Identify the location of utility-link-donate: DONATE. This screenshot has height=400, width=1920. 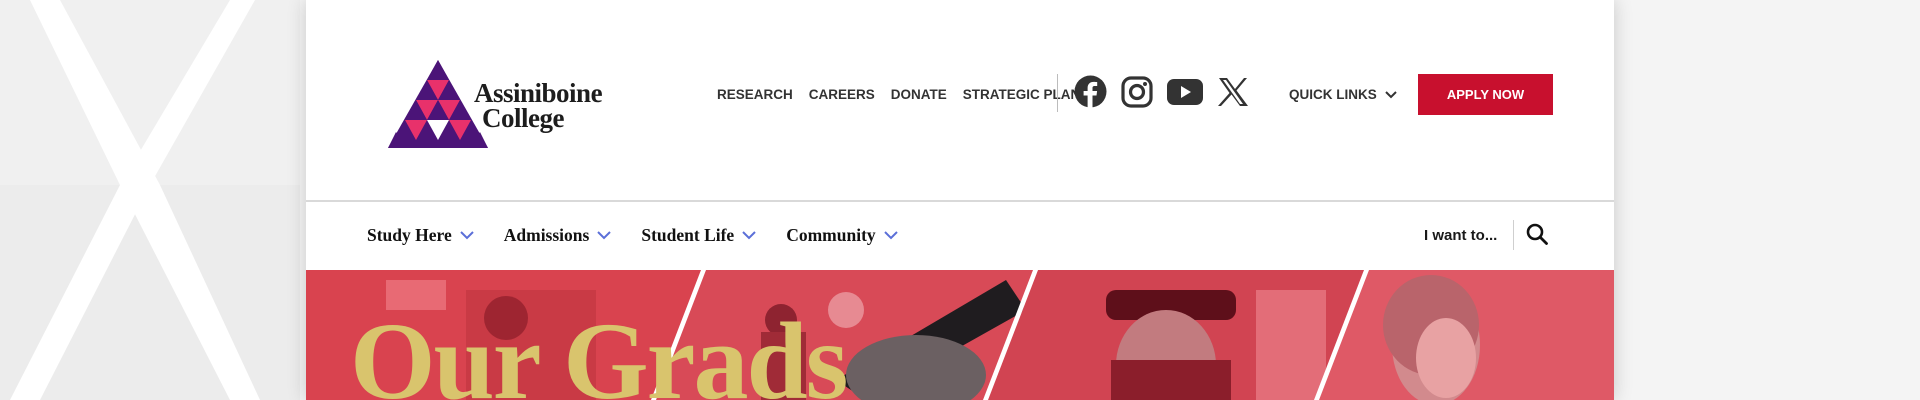
(919, 94).